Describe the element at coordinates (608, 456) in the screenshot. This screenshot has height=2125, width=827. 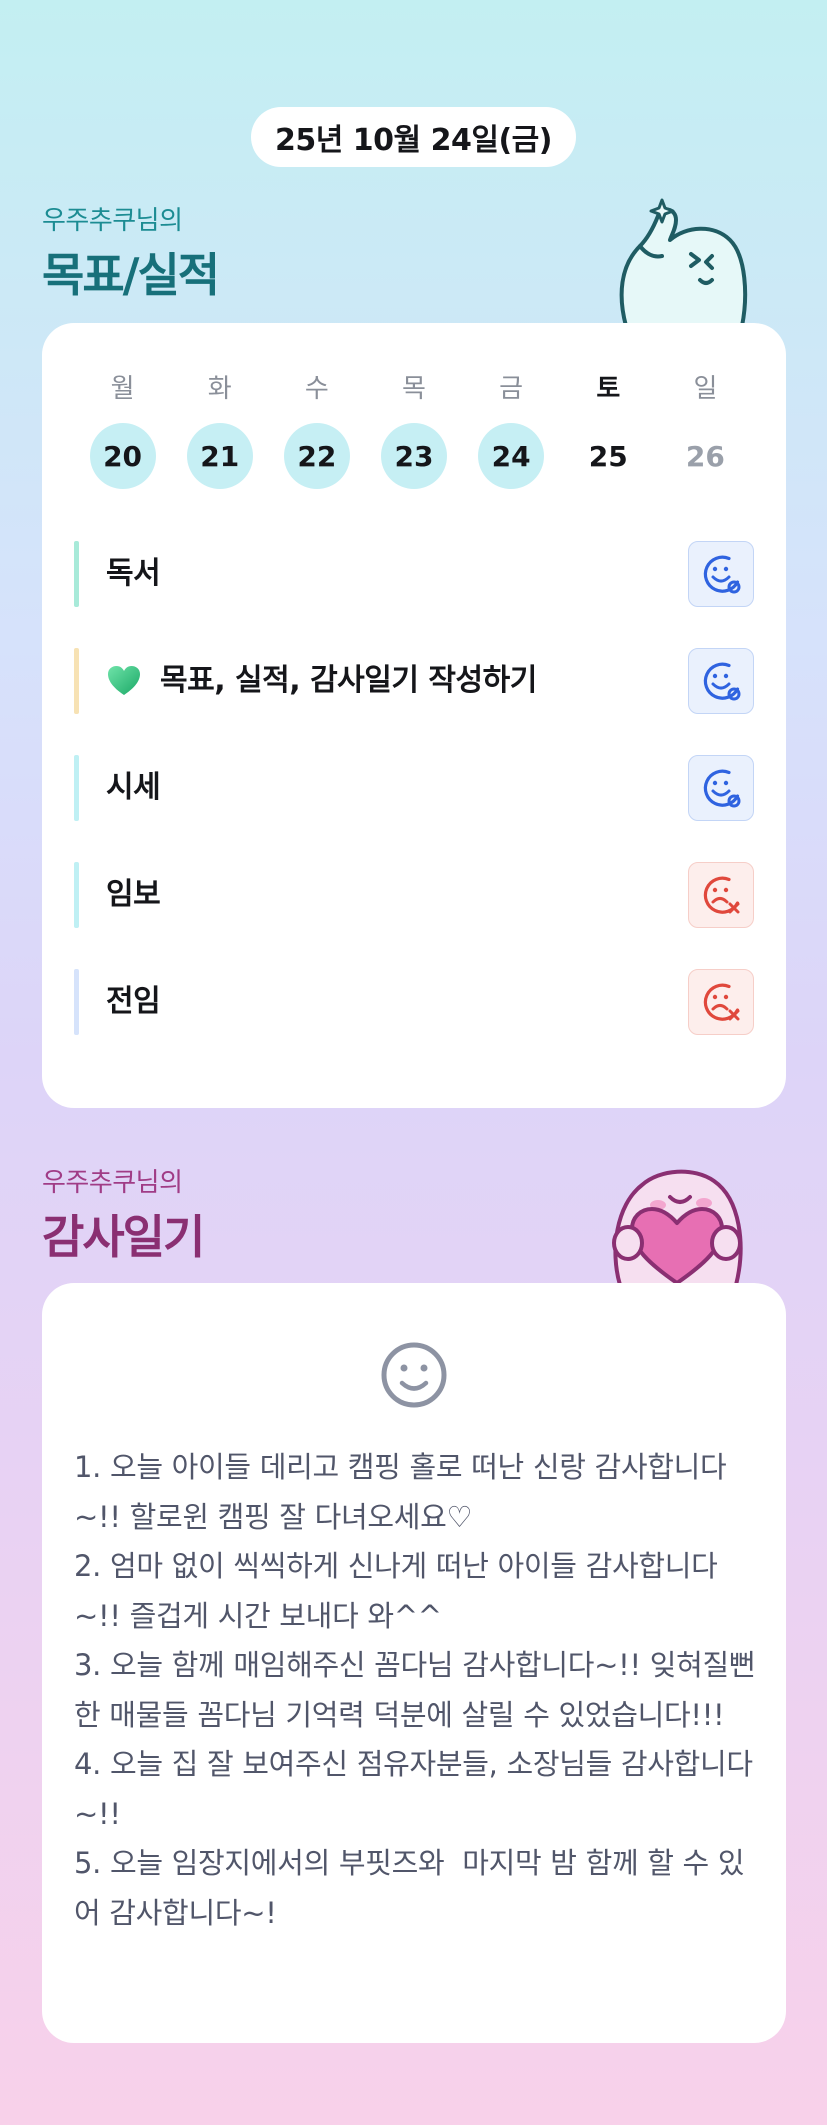
I see `day-number: 25` at that location.